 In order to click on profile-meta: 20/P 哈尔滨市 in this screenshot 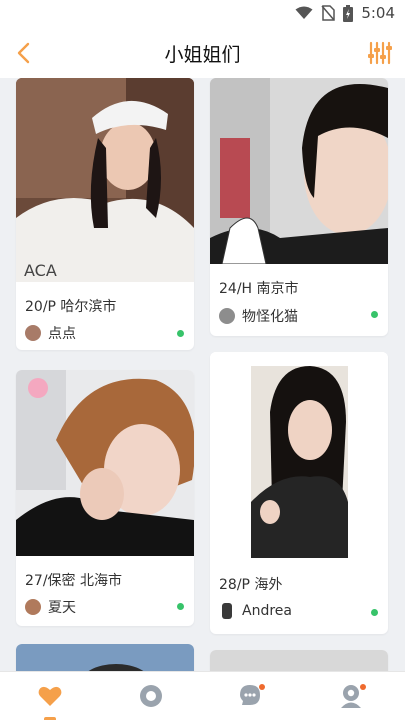, I will do `click(71, 307)`.